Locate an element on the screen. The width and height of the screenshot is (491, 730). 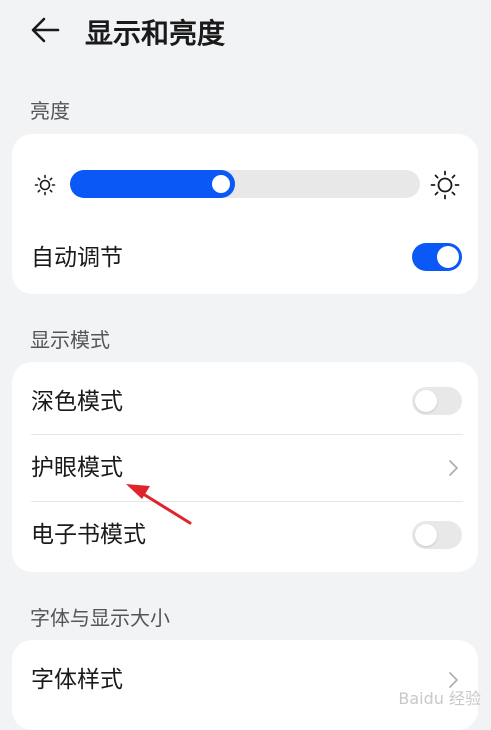
watermark: Baidu 经验 is located at coordinates (439, 698).